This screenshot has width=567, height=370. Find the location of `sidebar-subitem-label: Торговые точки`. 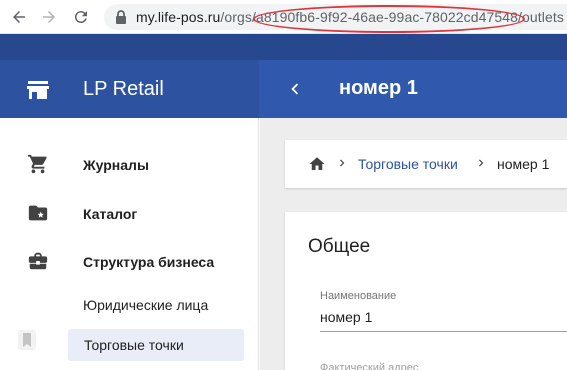

sidebar-subitem-label: Торговые точки is located at coordinates (134, 345).